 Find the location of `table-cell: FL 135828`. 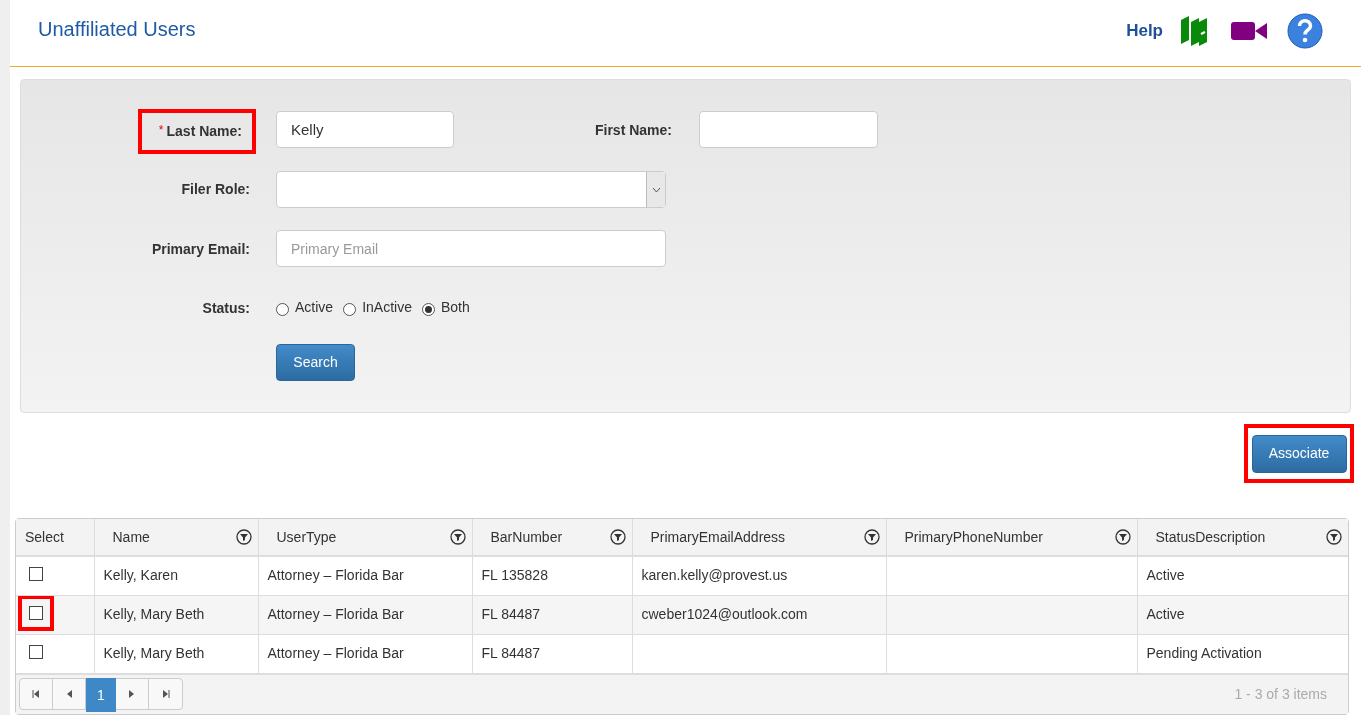

table-cell: FL 135828 is located at coordinates (514, 575).